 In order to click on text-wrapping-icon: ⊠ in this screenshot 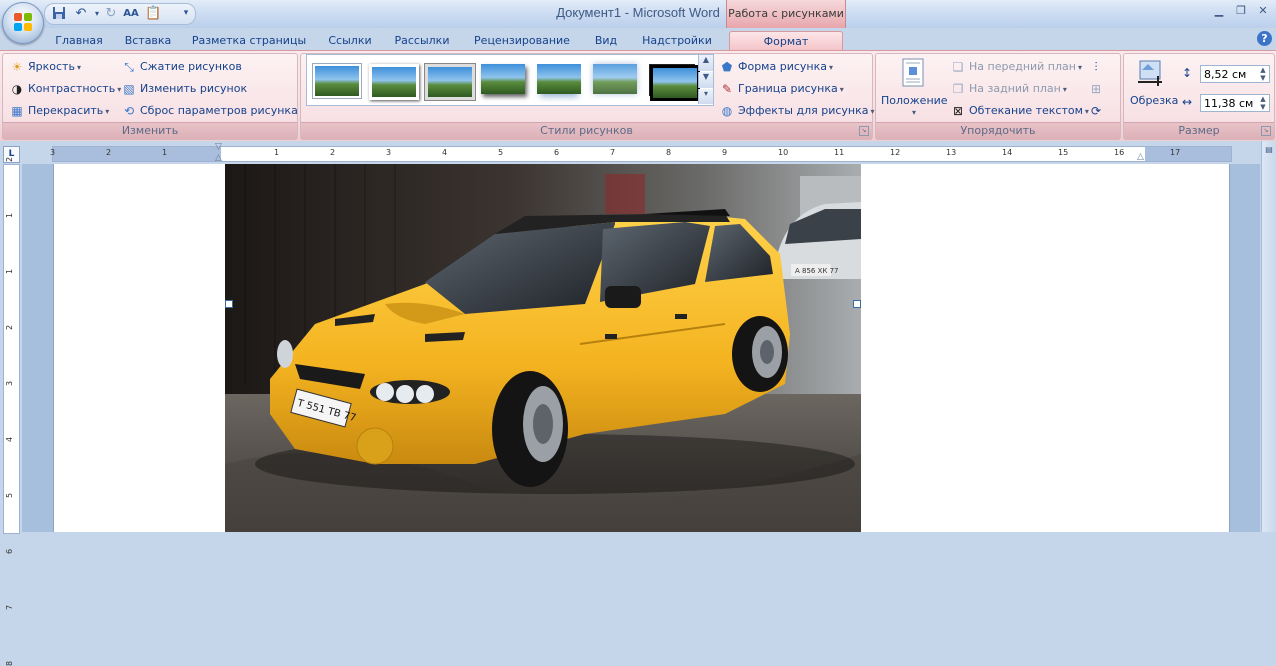, I will do `click(958, 111)`.